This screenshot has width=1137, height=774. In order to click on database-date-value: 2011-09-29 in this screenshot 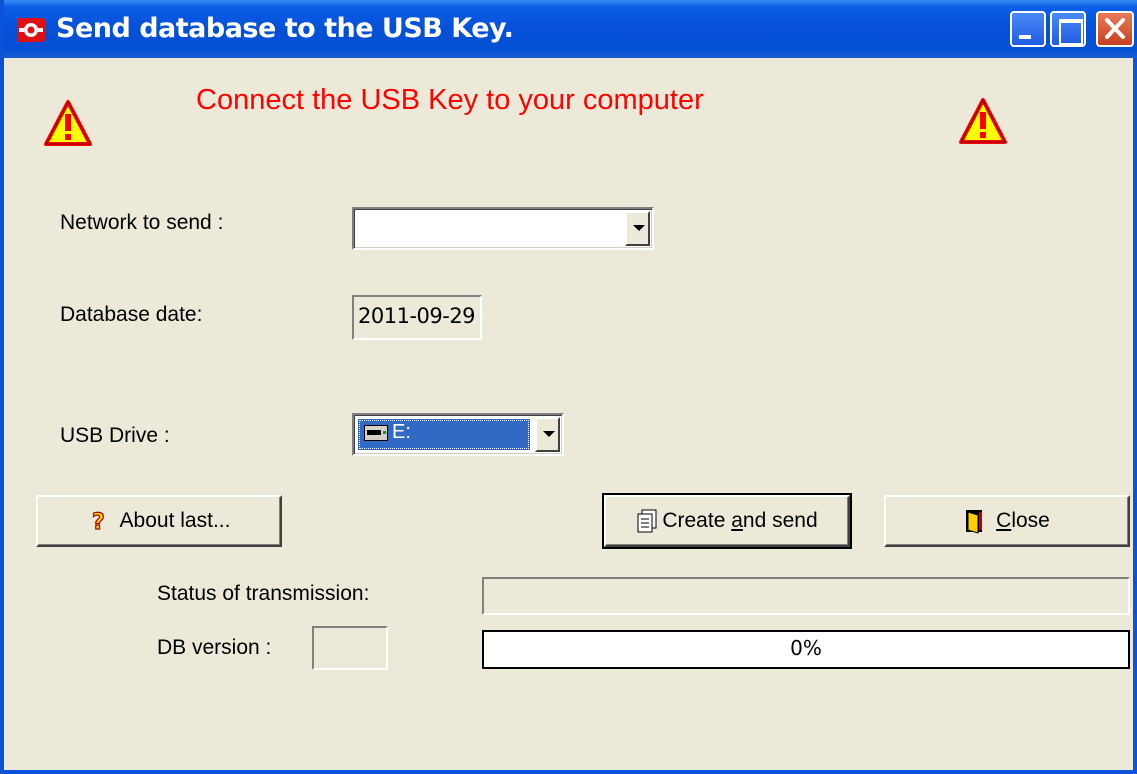, I will do `click(417, 316)`.